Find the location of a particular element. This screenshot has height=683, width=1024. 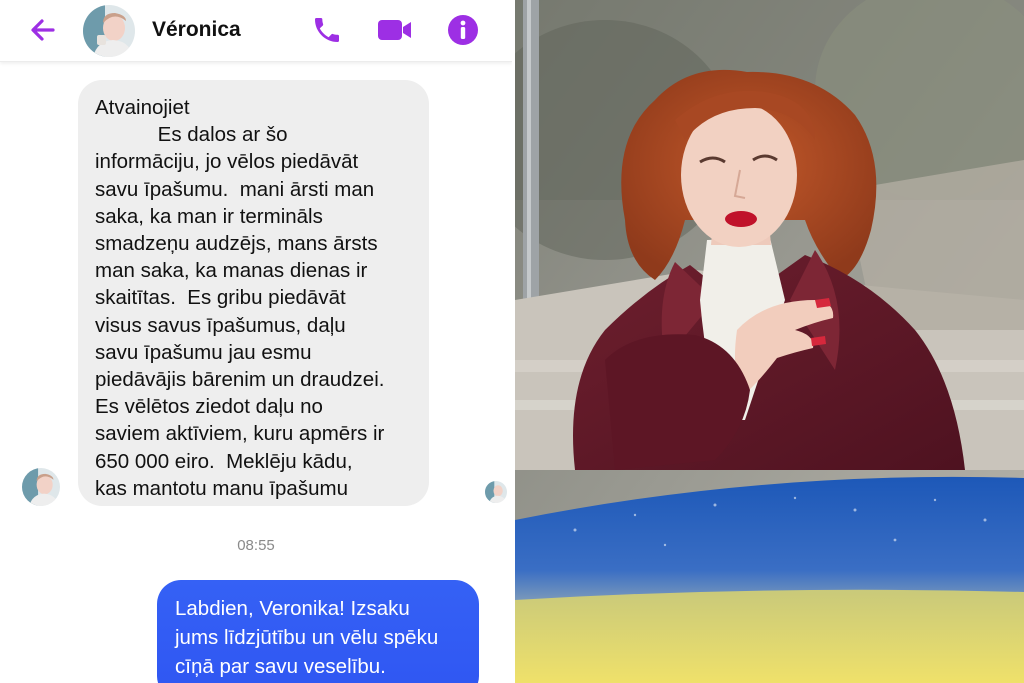

phone-icon is located at coordinates (327, 30).